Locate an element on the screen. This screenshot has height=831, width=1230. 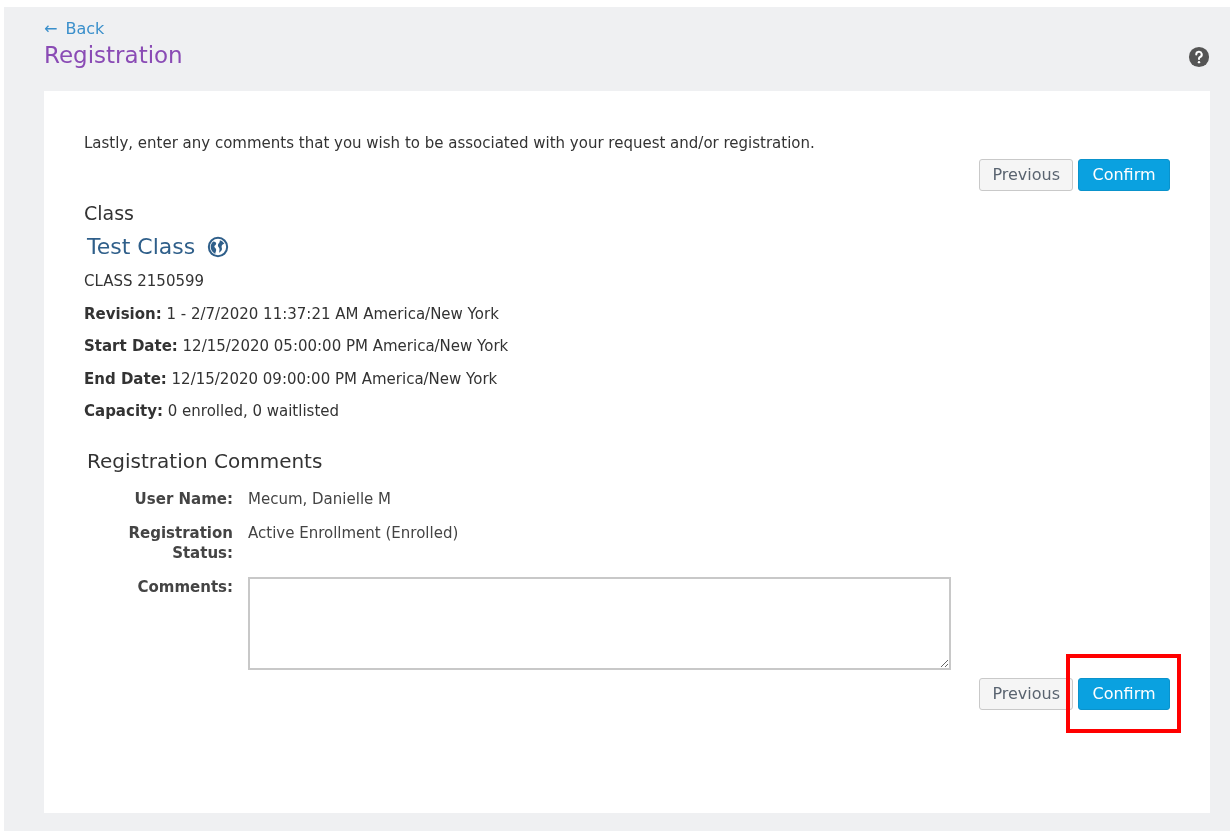
back-link: ← Back is located at coordinates (74, 29).